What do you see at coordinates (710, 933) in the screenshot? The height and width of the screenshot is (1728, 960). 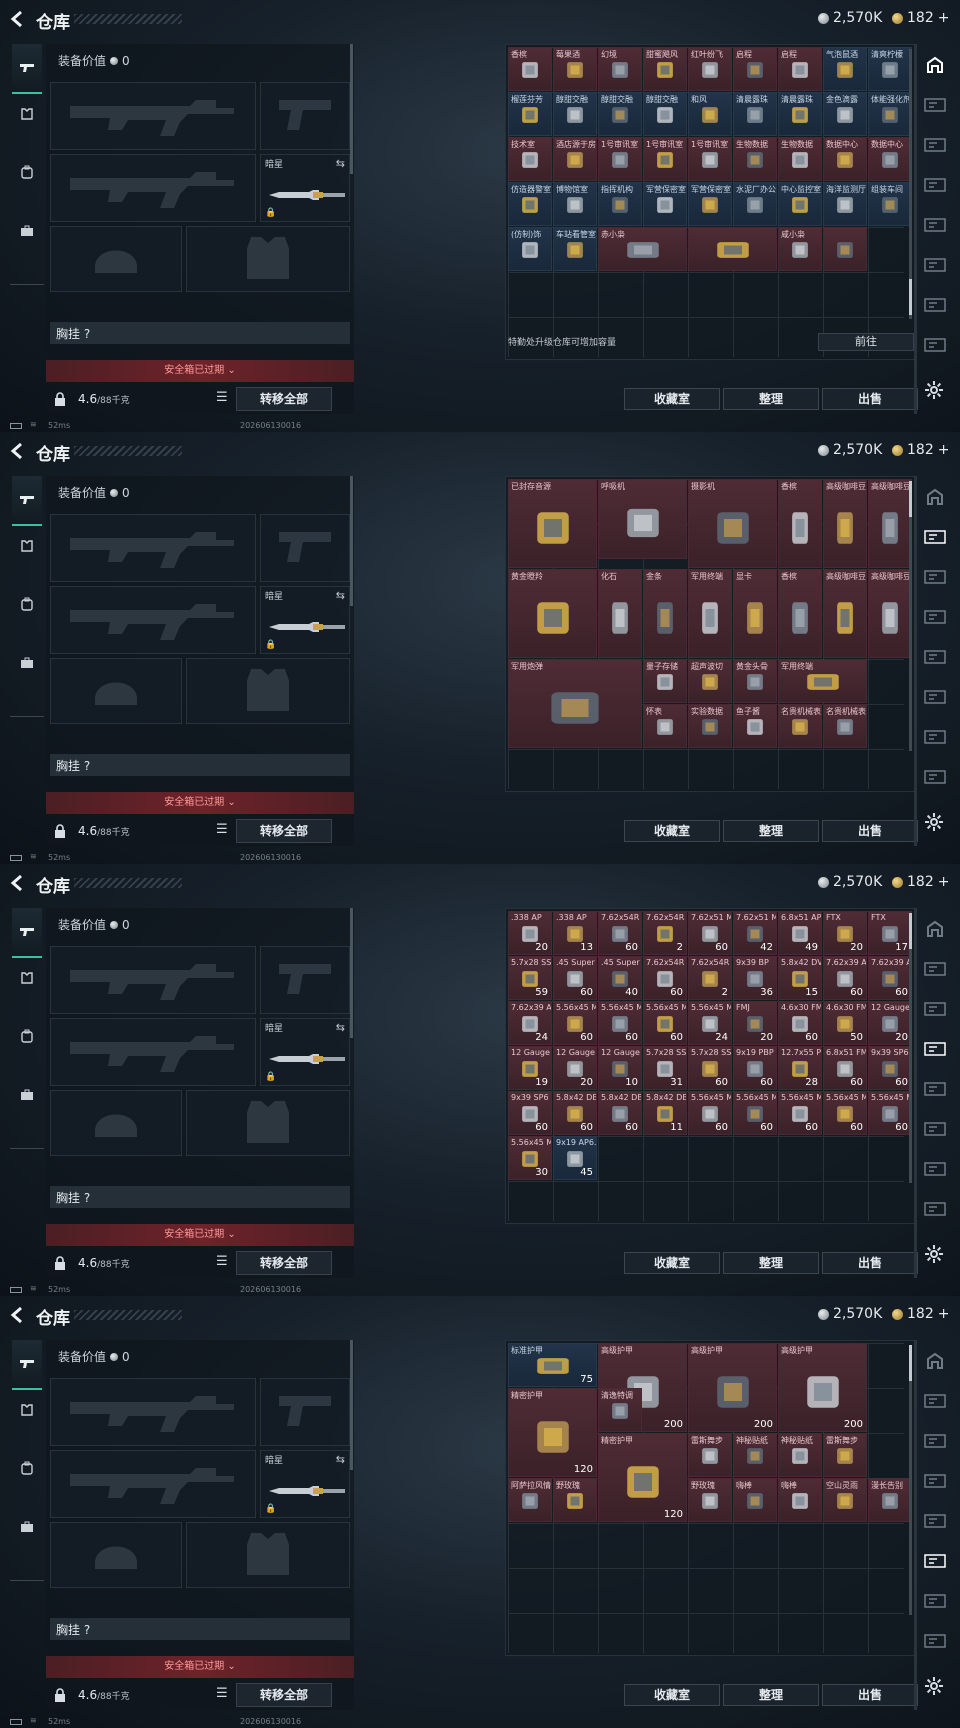 I see `stash-item: 7.62x51 M61 60` at bounding box center [710, 933].